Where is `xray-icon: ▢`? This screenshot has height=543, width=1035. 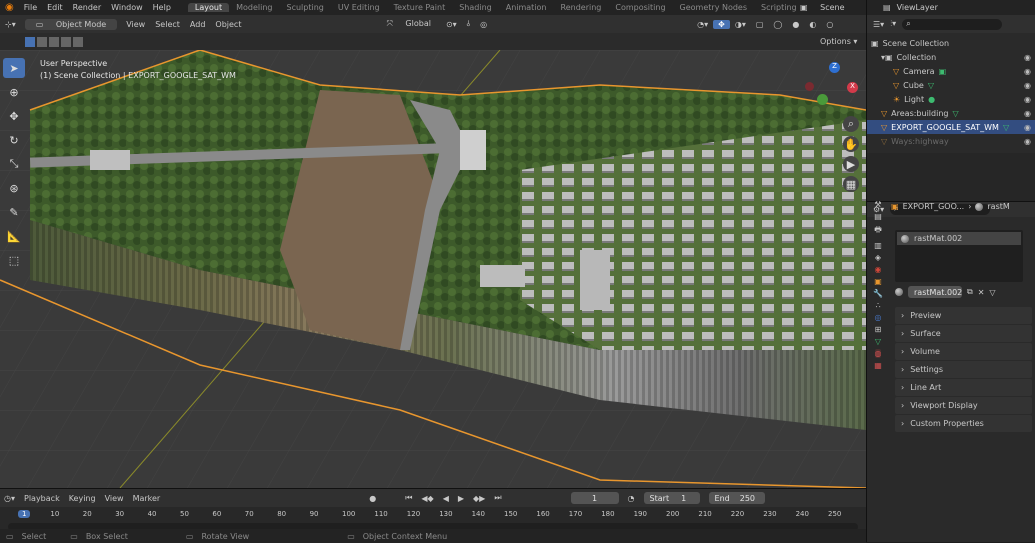
xray-icon: ▢ is located at coordinates (760, 24).